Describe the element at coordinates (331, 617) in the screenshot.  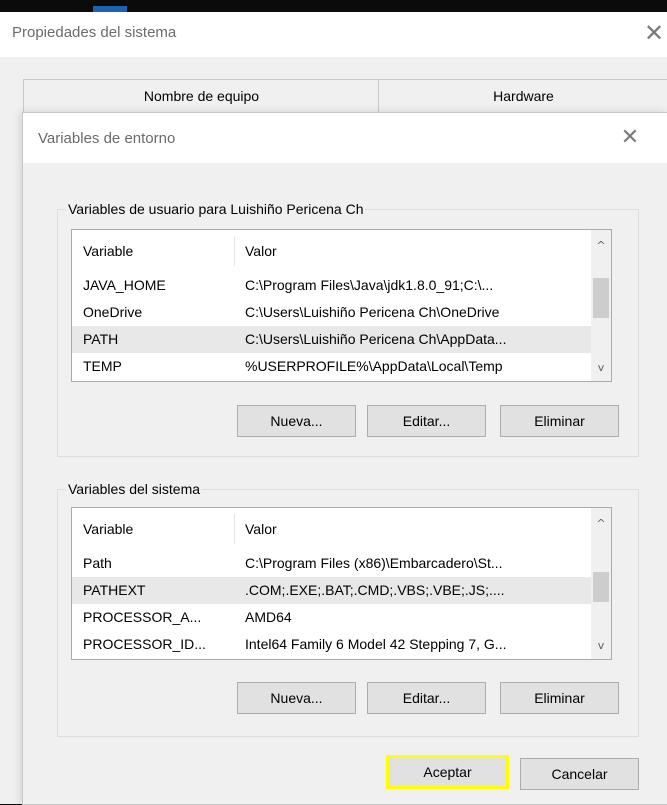
I see `table-row: PROCESSOR_A... AMD64` at that location.